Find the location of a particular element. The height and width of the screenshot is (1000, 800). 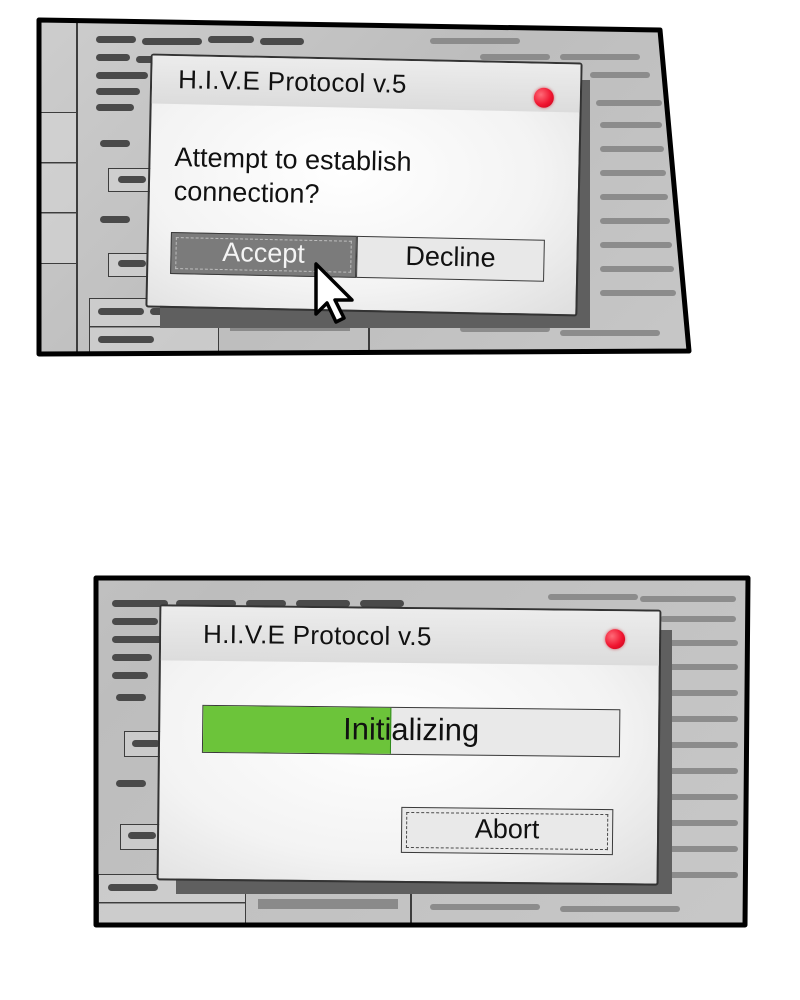

abort-label: Abort is located at coordinates (507, 829).